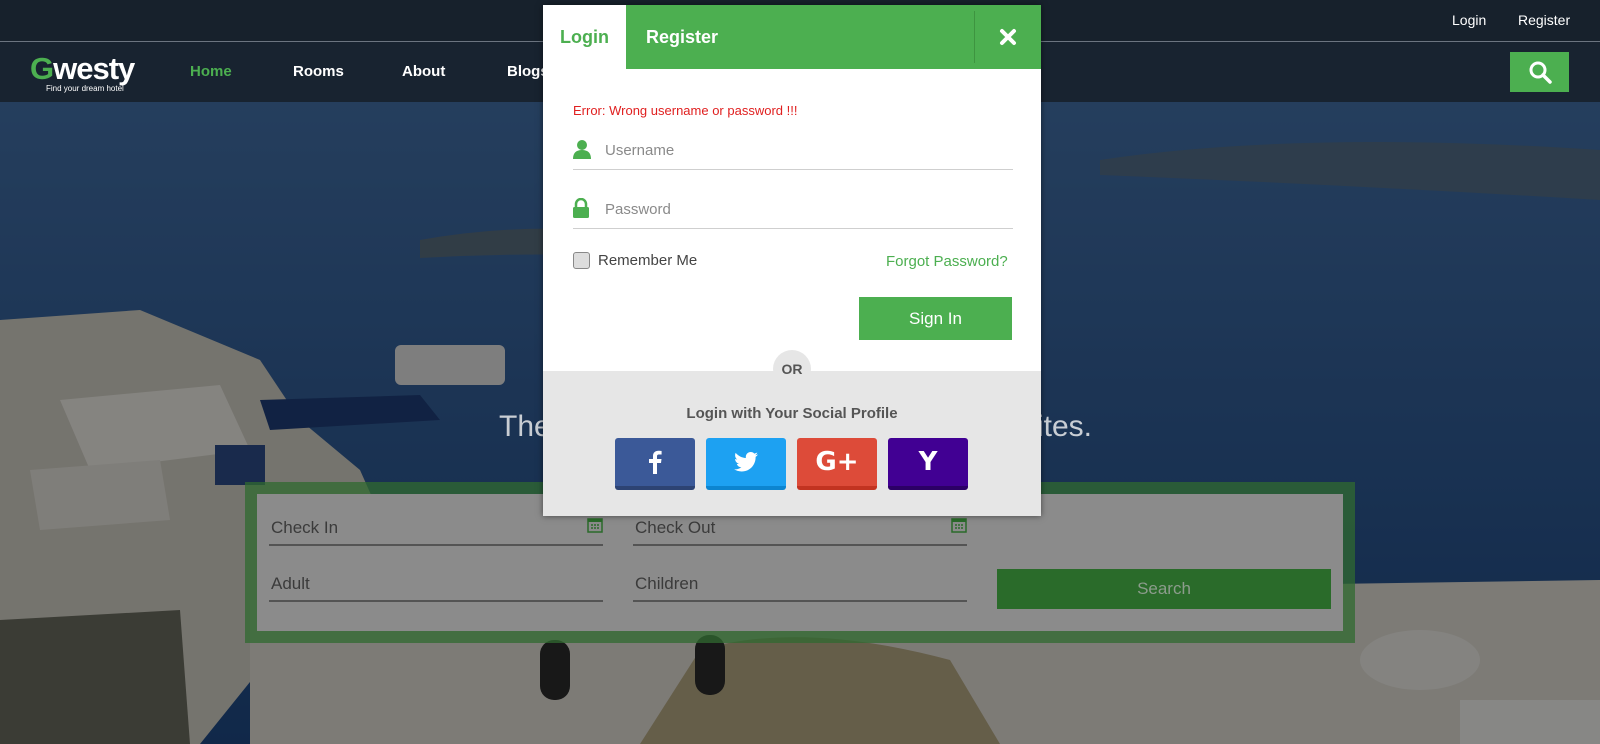 The image size is (1600, 744). I want to click on booking-search-button: Search, so click(1164, 589).